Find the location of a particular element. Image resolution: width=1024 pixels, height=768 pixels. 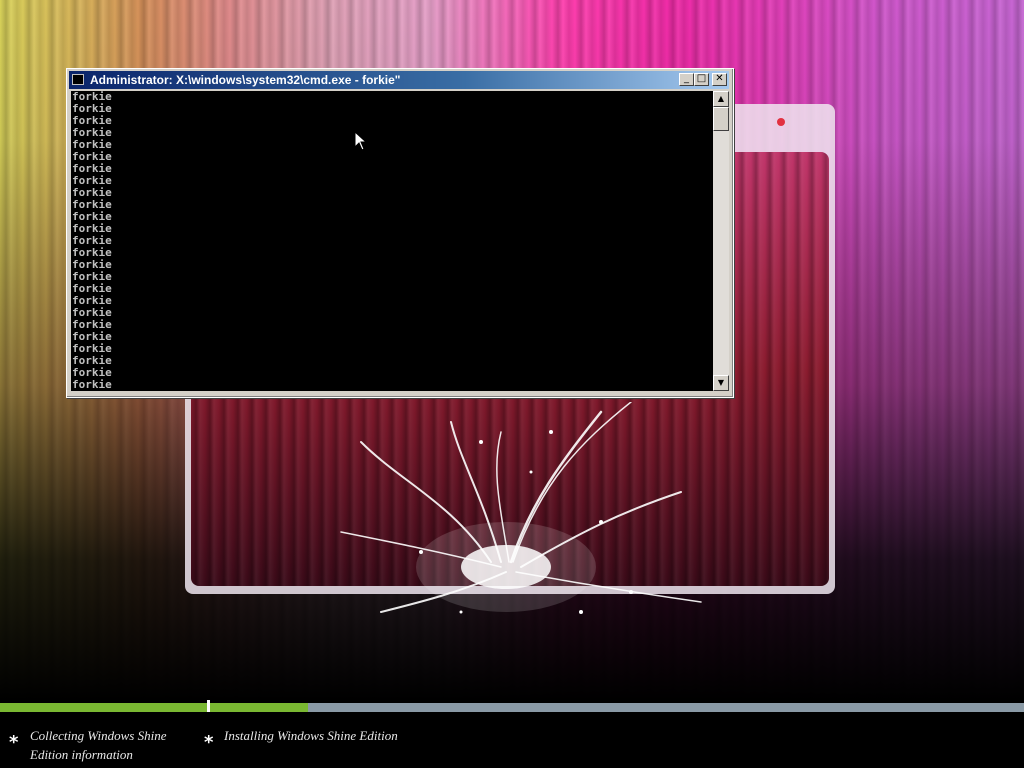

progress-fill-collecting is located at coordinates (103, 707).